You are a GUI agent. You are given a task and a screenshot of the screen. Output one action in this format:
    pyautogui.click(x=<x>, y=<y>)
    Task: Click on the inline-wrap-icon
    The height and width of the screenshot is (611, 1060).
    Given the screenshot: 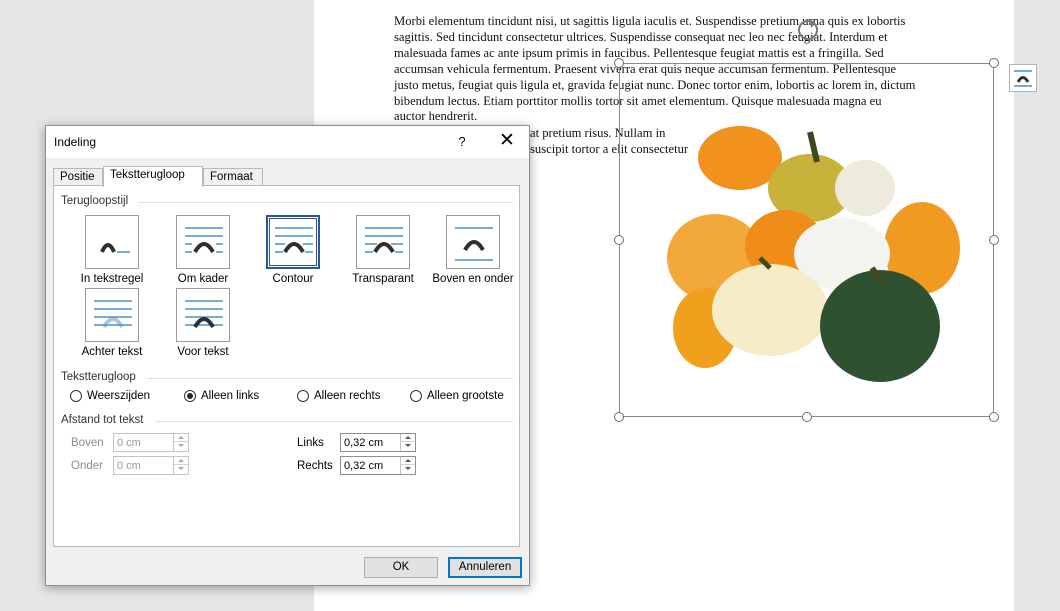 What is the action you would take?
    pyautogui.click(x=112, y=242)
    